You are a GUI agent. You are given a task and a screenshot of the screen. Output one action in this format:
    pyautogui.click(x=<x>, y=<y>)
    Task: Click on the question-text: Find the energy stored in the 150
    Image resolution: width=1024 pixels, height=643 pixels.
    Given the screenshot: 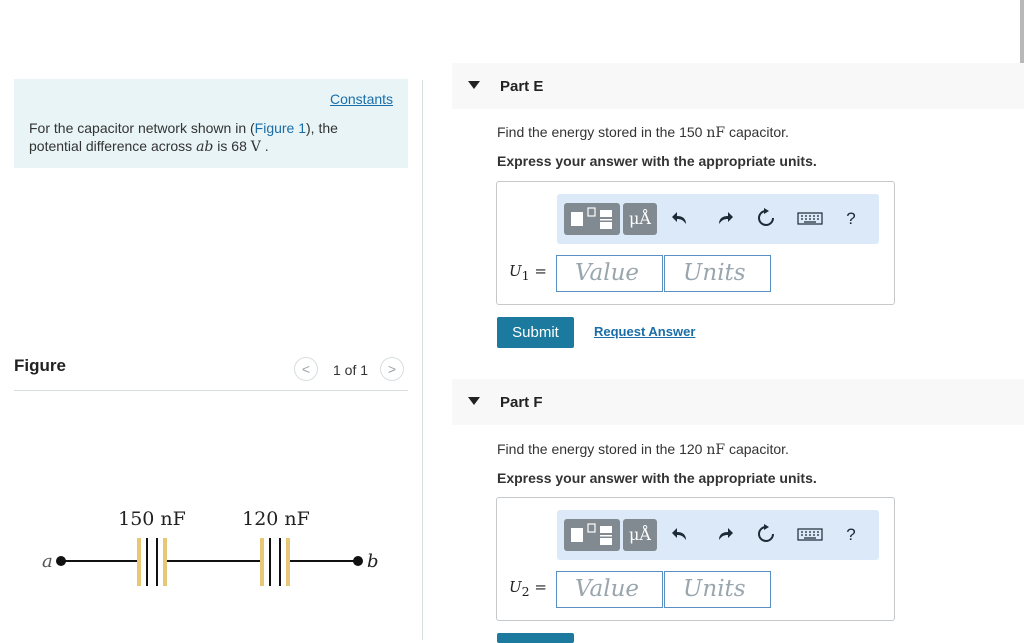 What is the action you would take?
    pyautogui.click(x=602, y=132)
    